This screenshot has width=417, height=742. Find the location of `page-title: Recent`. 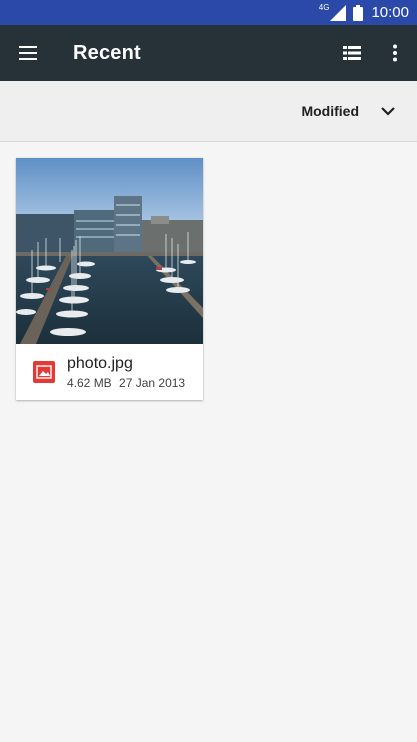

page-title: Recent is located at coordinates (107, 52).